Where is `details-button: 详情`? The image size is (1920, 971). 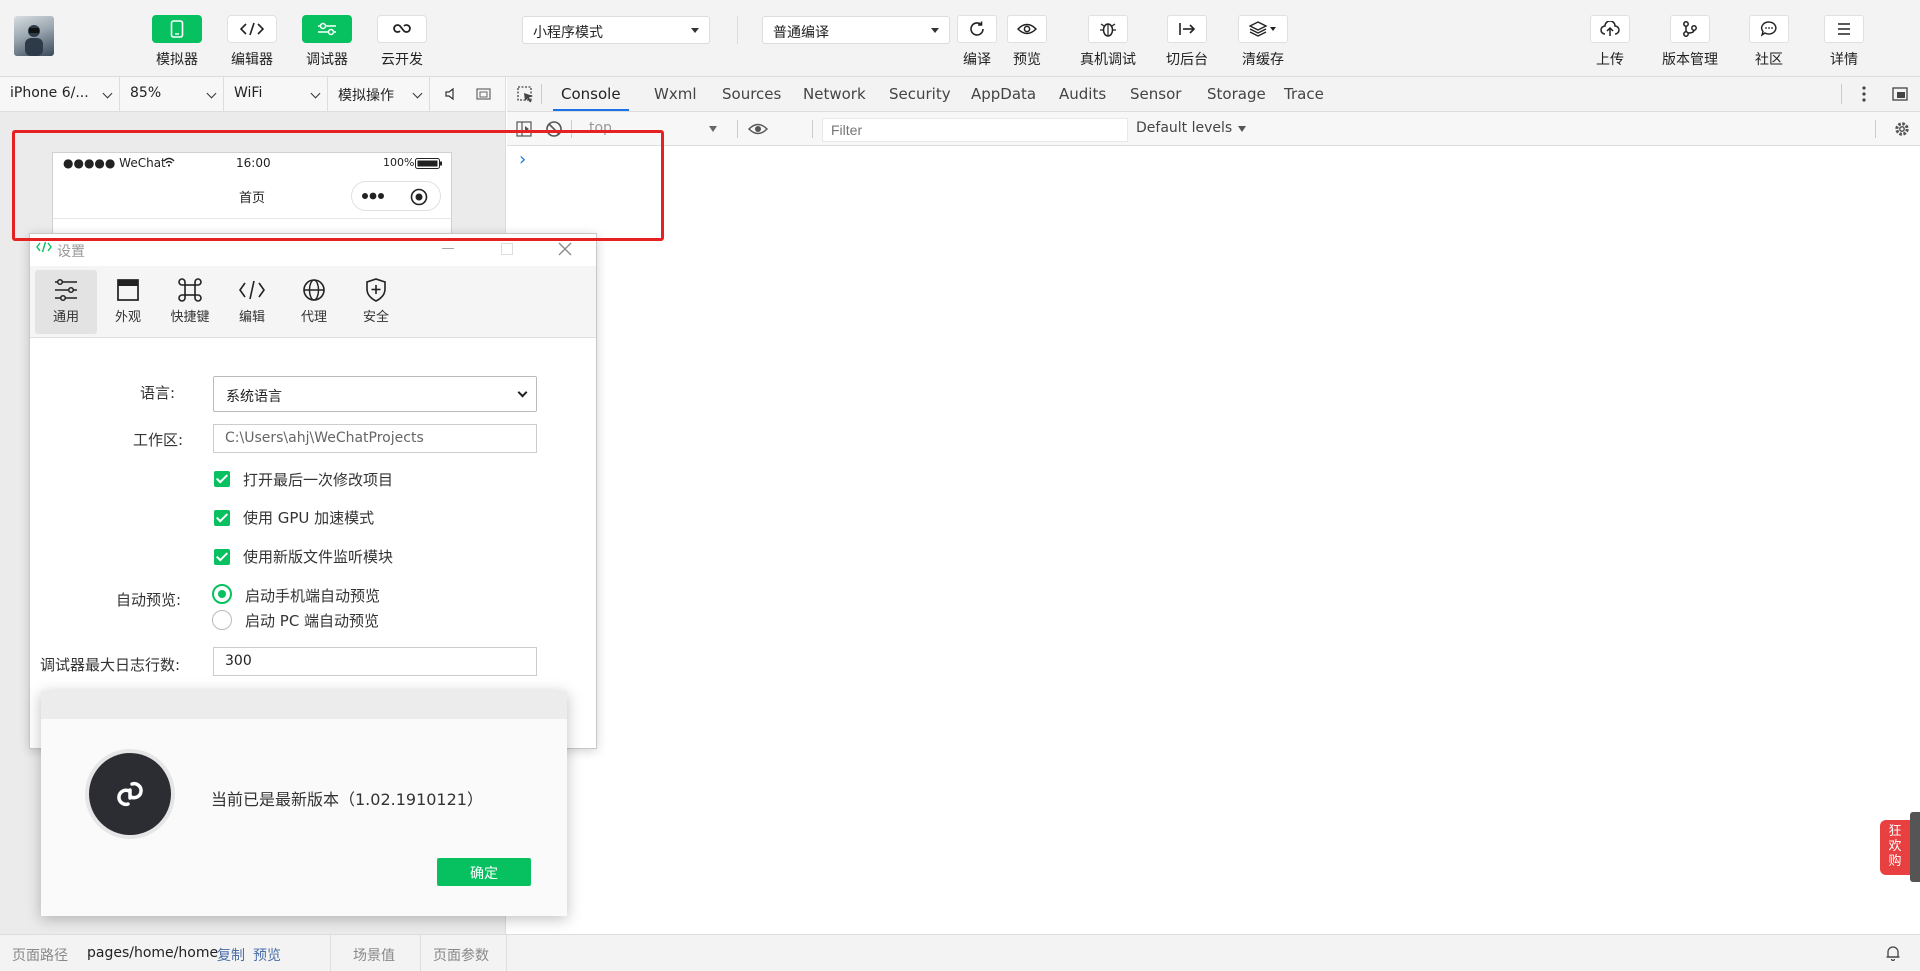
details-button: 详情 is located at coordinates (1844, 34).